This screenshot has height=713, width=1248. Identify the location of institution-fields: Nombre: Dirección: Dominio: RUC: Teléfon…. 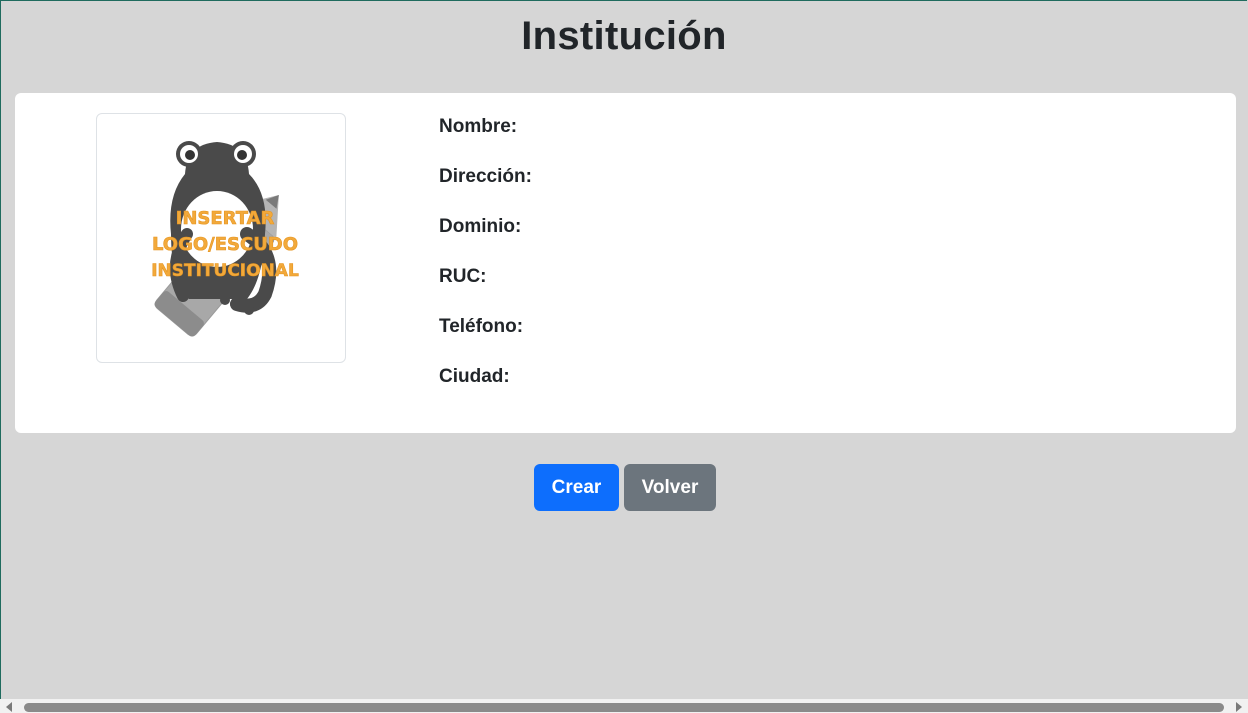
(485, 265).